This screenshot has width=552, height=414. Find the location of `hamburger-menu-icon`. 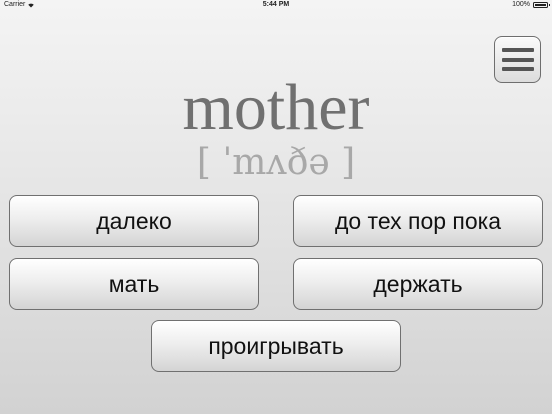

hamburger-menu-icon is located at coordinates (518, 59).